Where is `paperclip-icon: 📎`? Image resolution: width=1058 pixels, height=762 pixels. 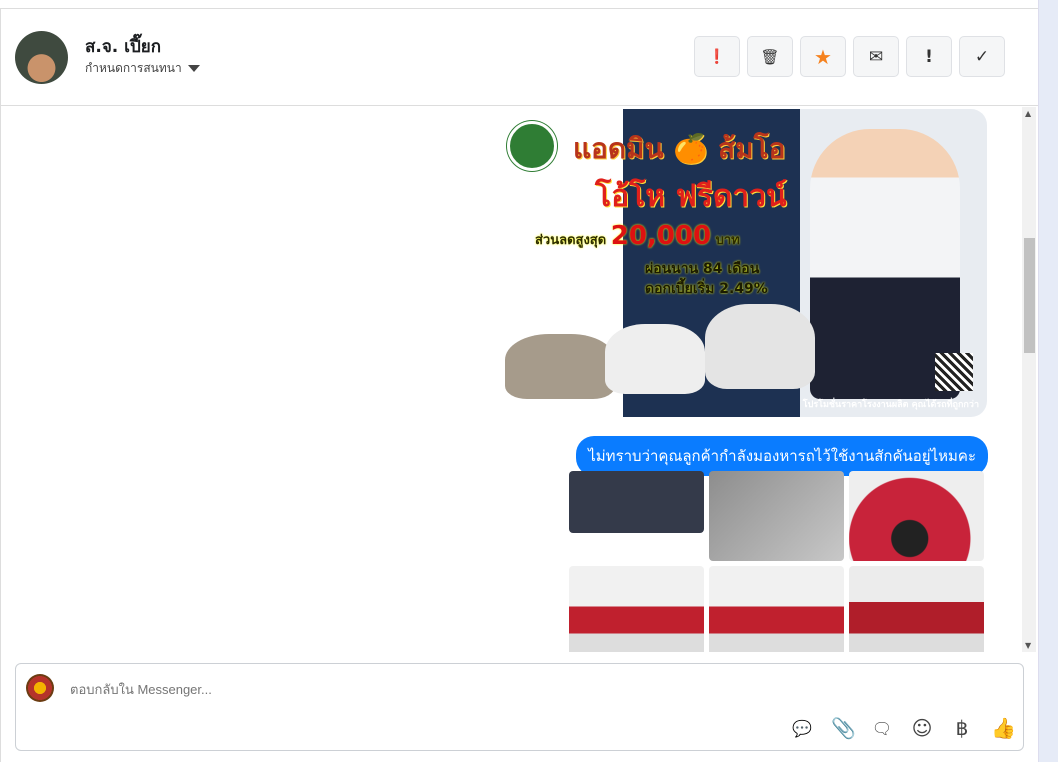
paperclip-icon: 📎 is located at coordinates (843, 728).